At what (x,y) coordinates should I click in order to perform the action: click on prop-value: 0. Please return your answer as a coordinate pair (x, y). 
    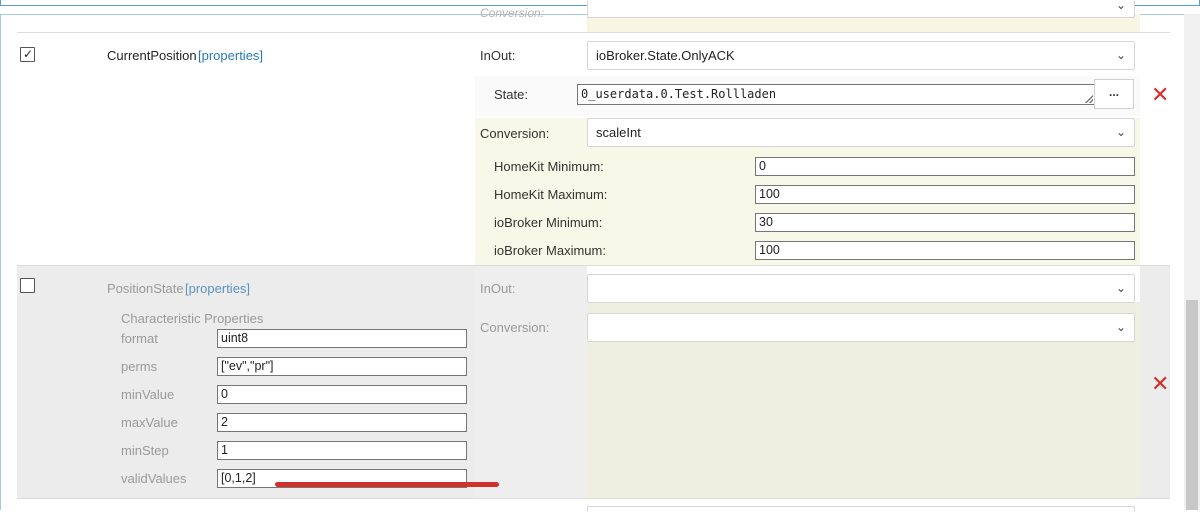
    Looking at the image, I should click on (224, 394).